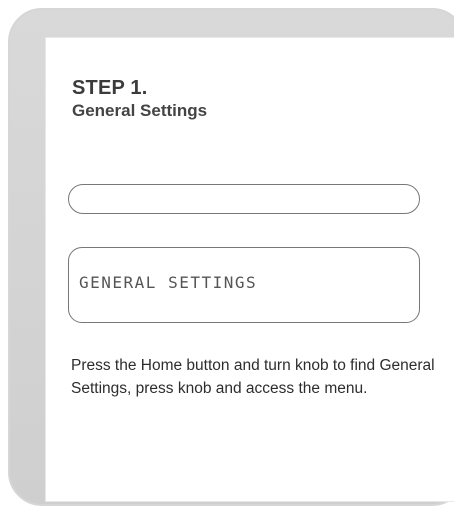 The height and width of the screenshot is (516, 454). What do you see at coordinates (168, 282) in the screenshot?
I see `display-screen-text: GENERAL SETTINGS` at bounding box center [168, 282].